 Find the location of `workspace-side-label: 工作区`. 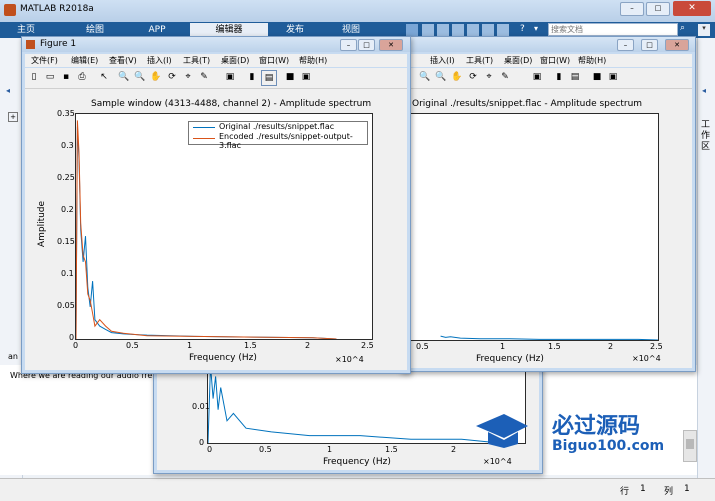

workspace-side-label: 工作区 is located at coordinates (706, 136).